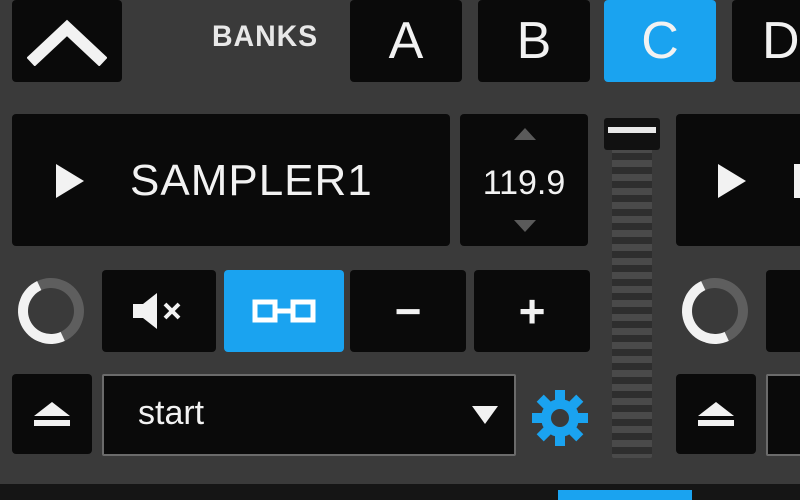 The height and width of the screenshot is (500, 800). What do you see at coordinates (766, 41) in the screenshot?
I see `bank-d-button: D` at bounding box center [766, 41].